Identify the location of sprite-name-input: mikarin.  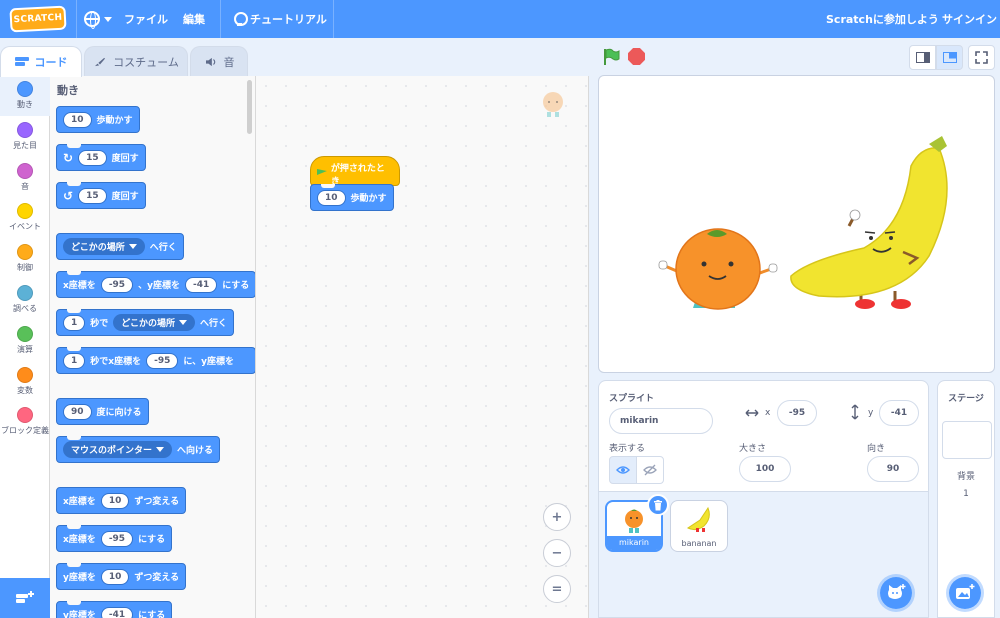
(661, 421).